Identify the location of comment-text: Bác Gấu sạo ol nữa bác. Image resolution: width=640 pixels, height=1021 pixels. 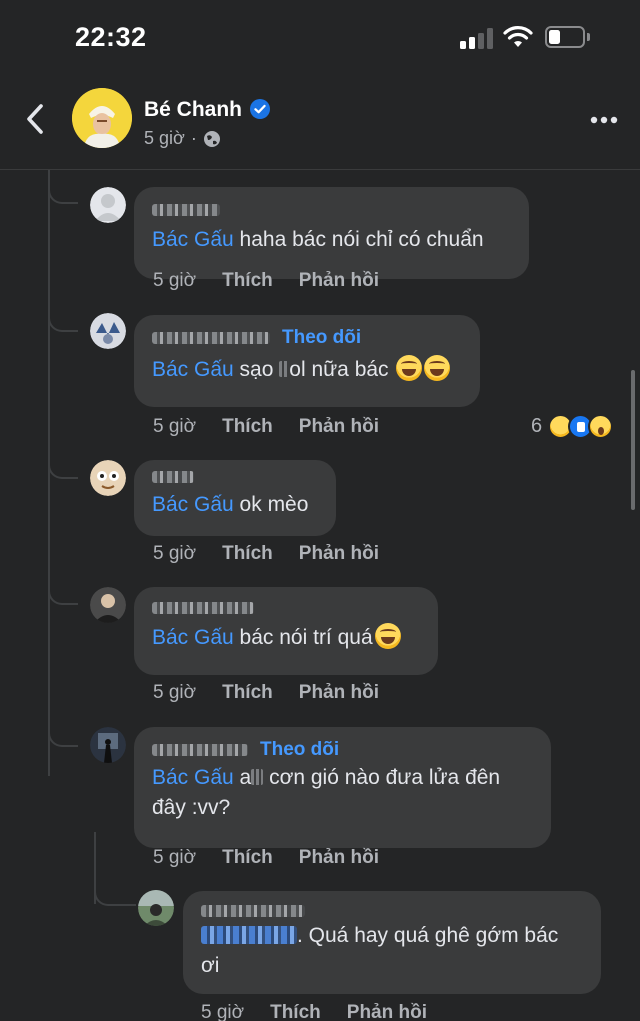
(307, 370).